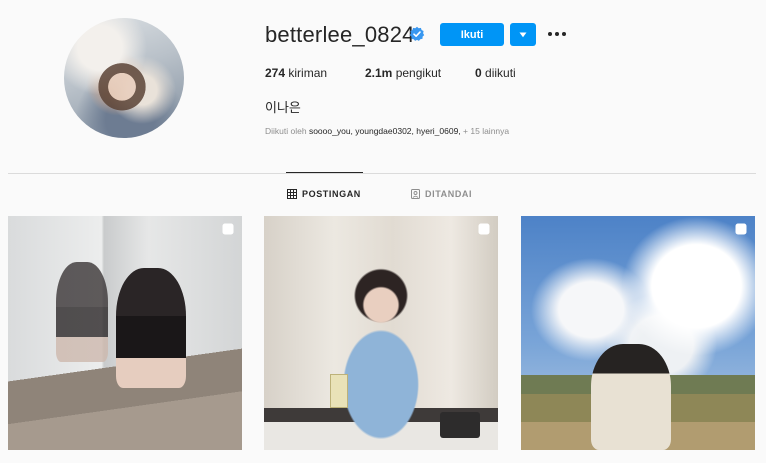  Describe the element at coordinates (472, 34) in the screenshot. I see `follow-button: Ikuti` at that location.